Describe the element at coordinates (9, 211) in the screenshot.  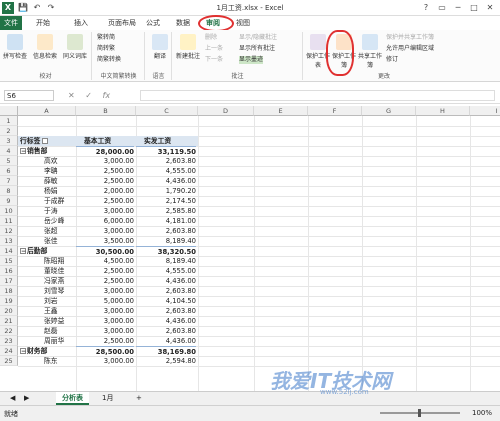
I see `row-header-10: 10` at that location.